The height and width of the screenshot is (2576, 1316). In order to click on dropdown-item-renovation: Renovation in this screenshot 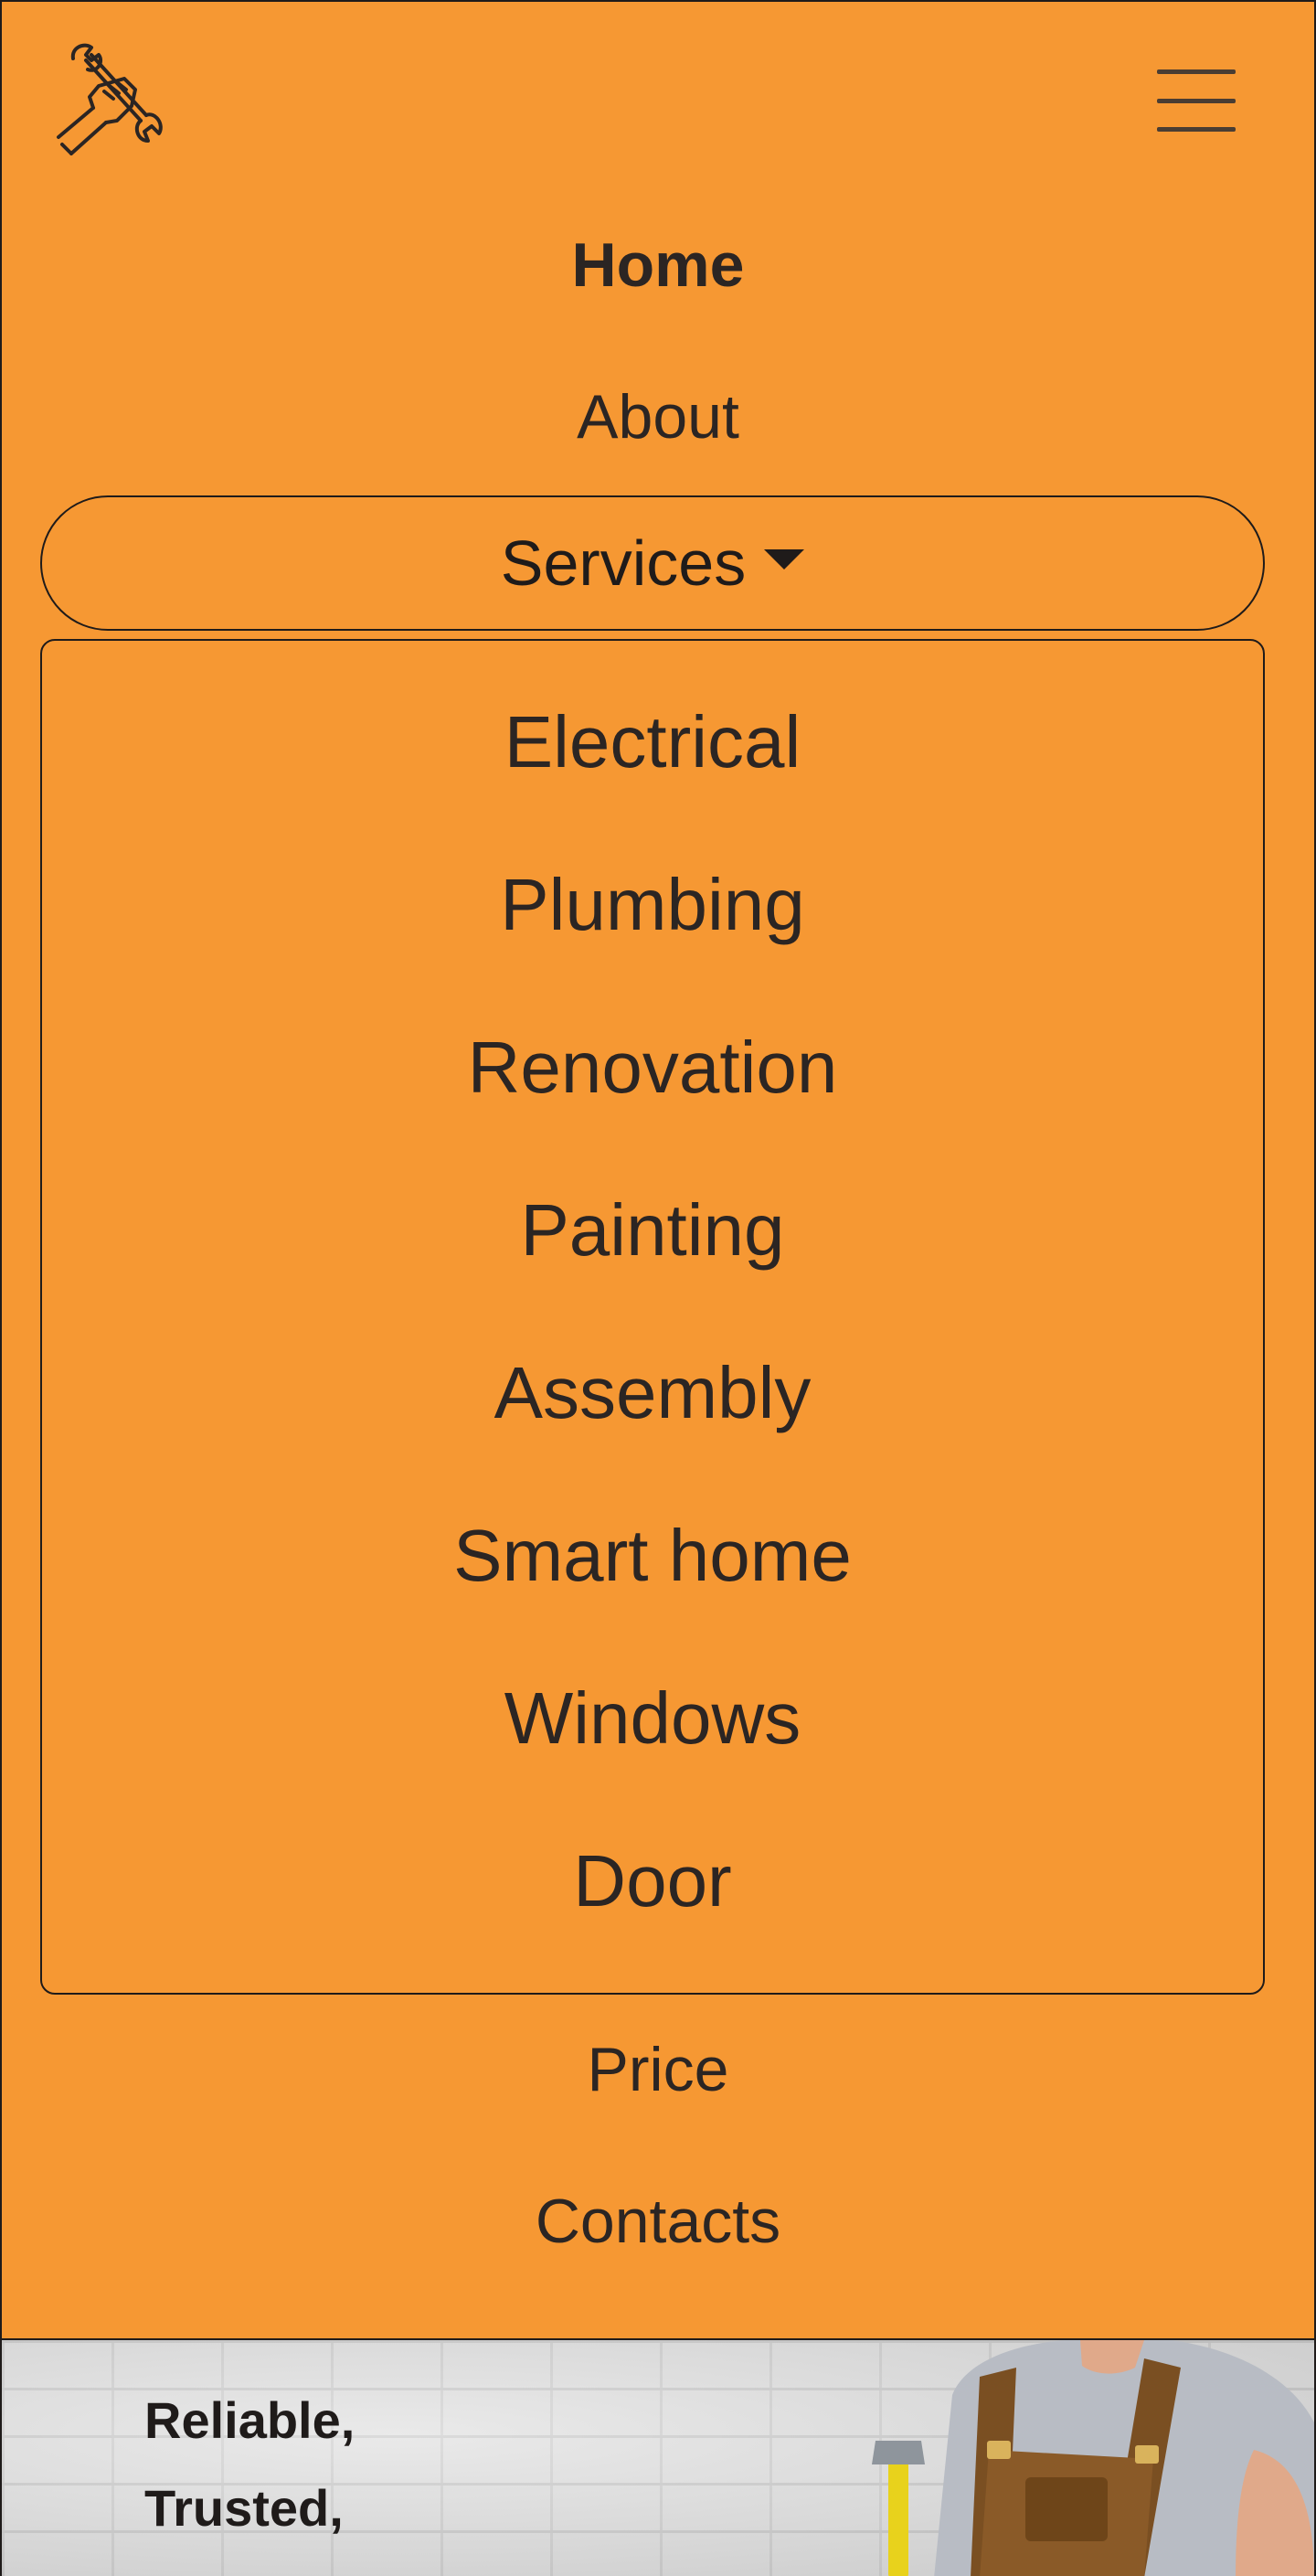, I will do `click(652, 1067)`.